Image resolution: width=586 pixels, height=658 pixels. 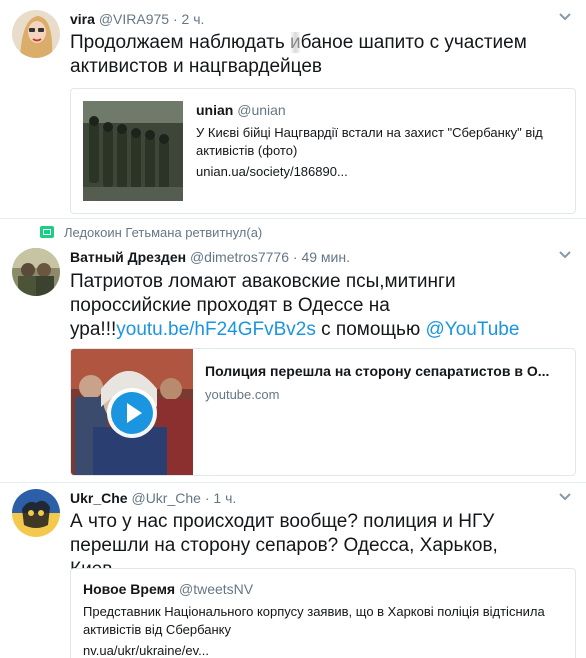 What do you see at coordinates (47, 232) in the screenshot?
I see `retweet-icon` at bounding box center [47, 232].